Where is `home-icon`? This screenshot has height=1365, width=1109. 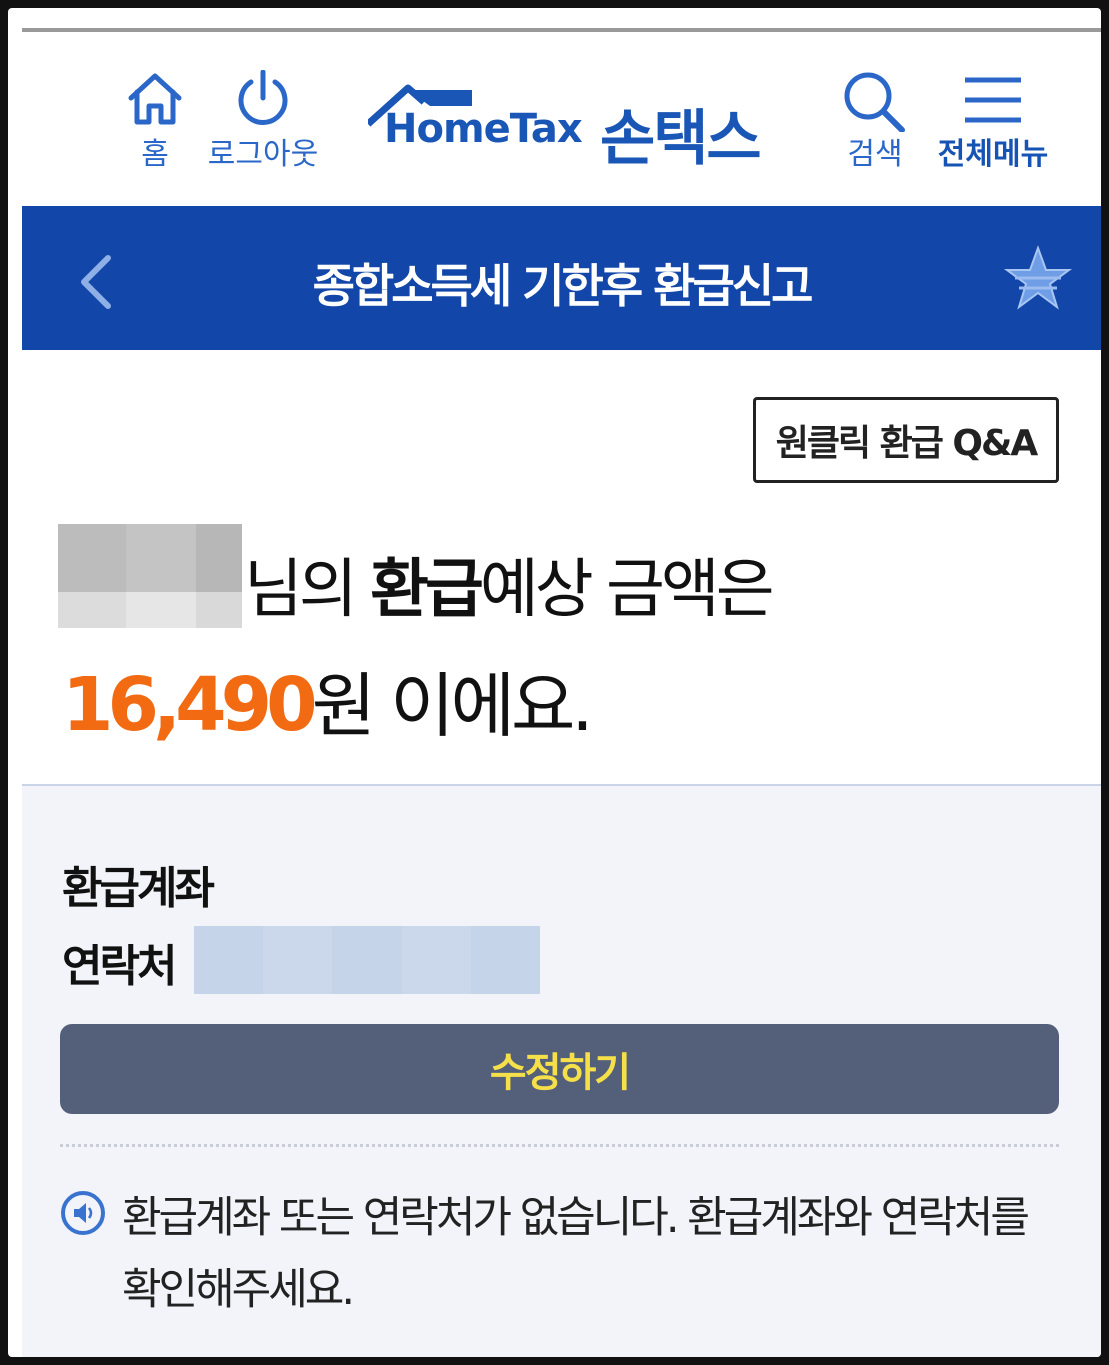 home-icon is located at coordinates (155, 99).